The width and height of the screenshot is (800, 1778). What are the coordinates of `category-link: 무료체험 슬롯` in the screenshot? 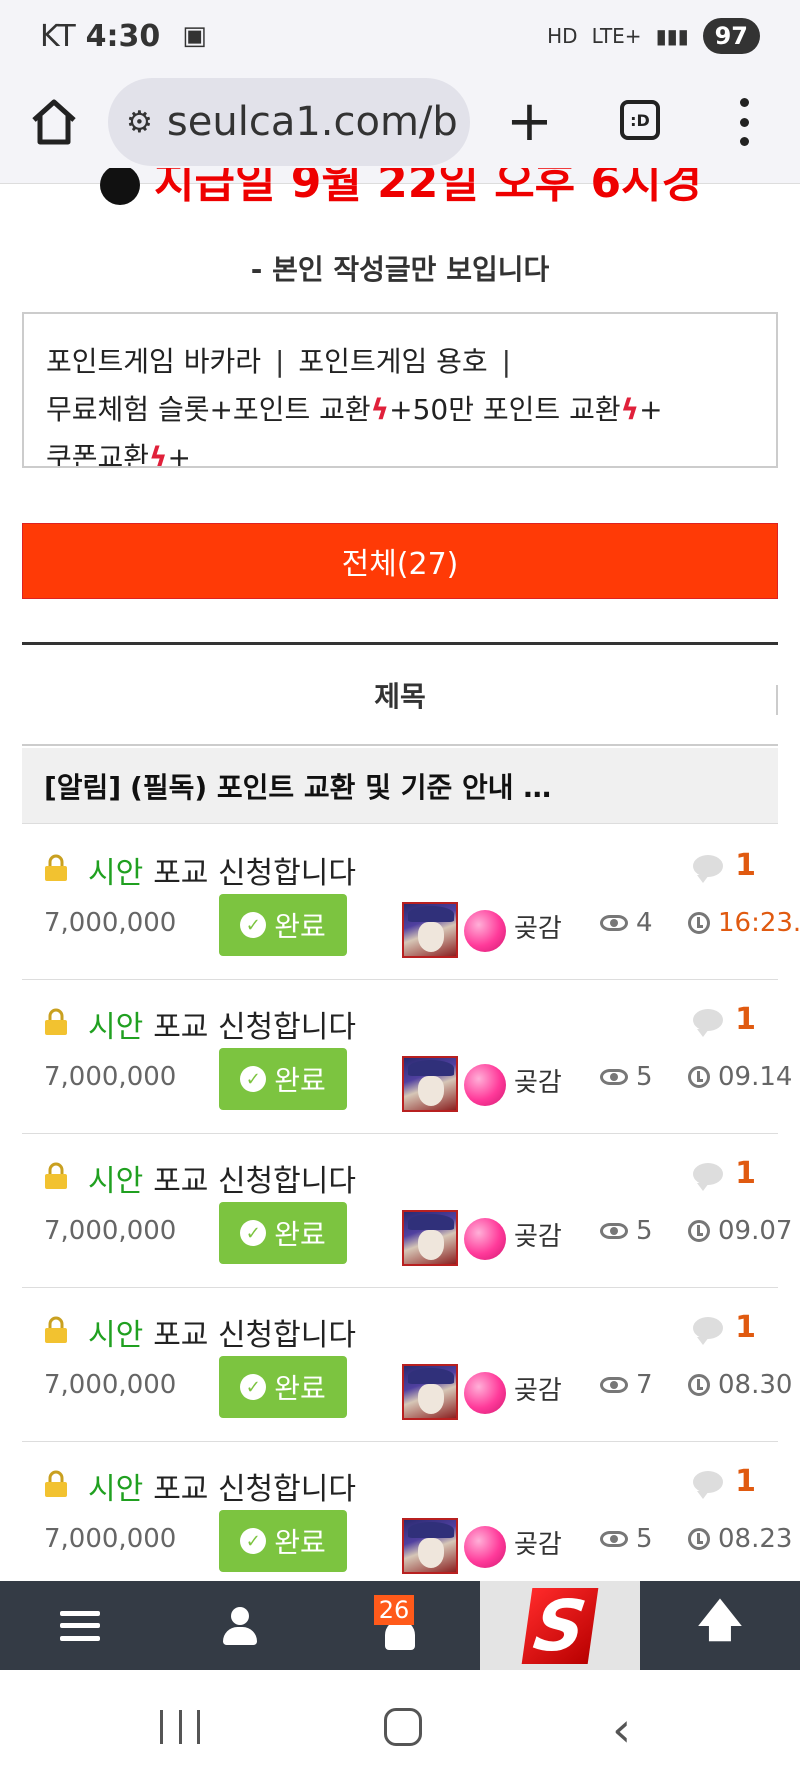 It's located at (127, 409).